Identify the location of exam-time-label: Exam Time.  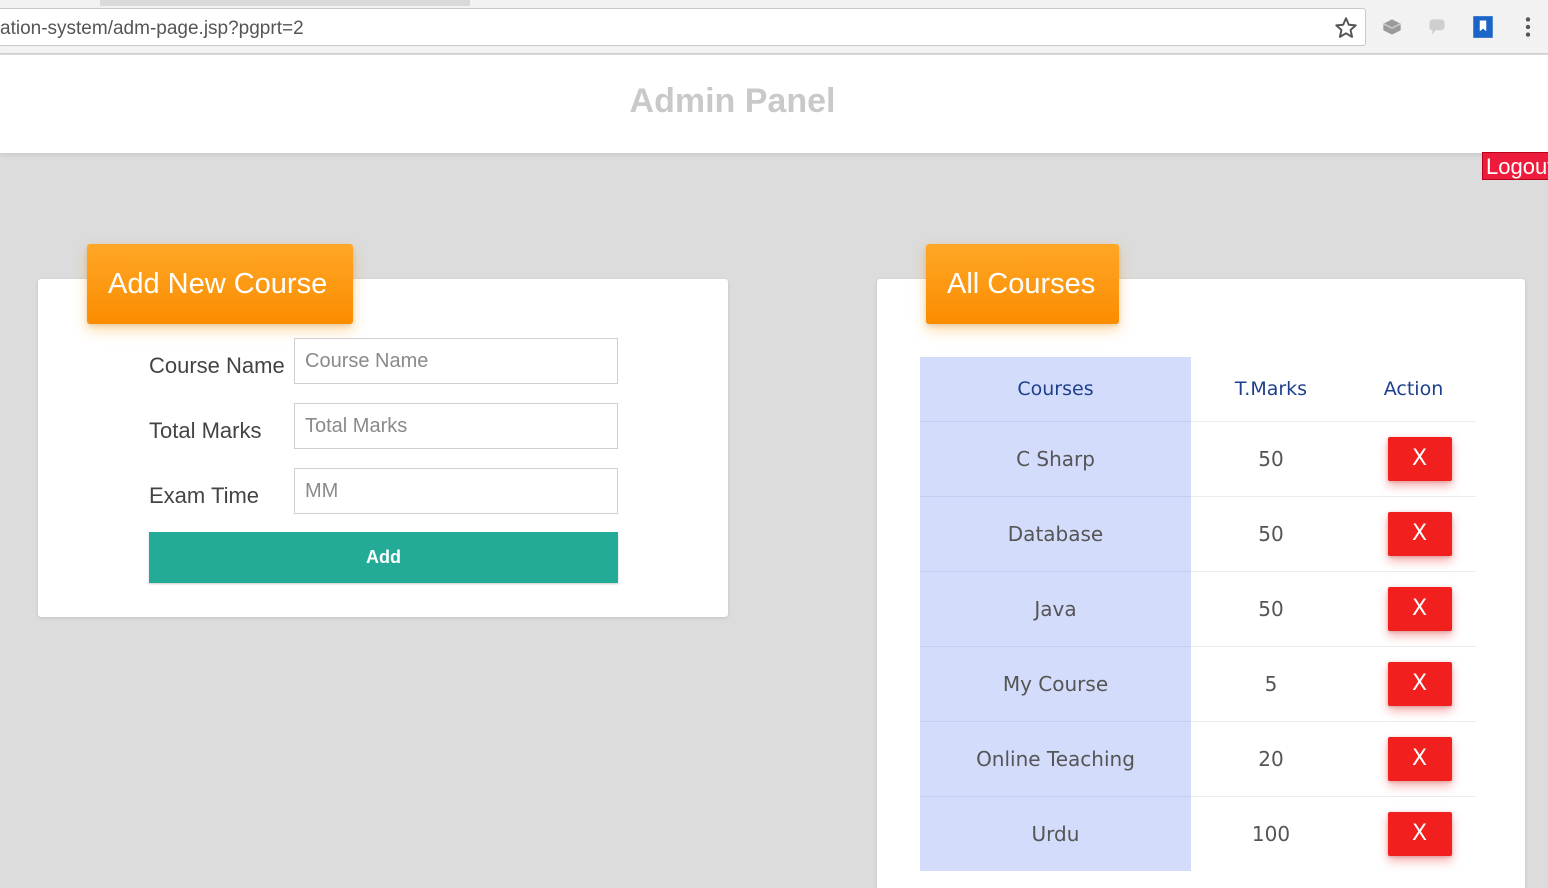
(204, 495).